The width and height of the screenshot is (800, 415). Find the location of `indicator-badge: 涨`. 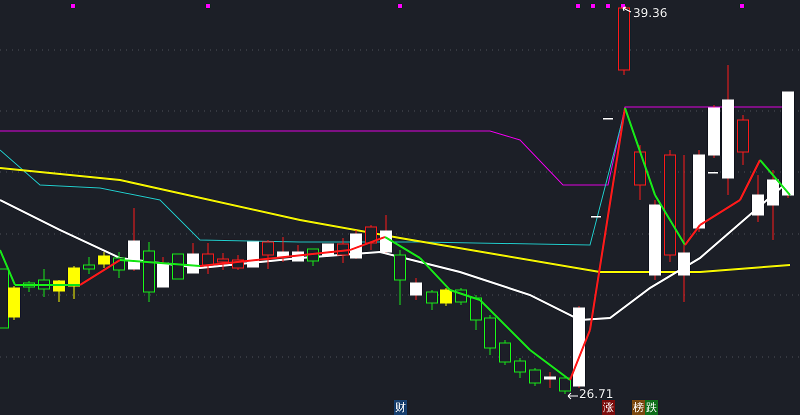

indicator-badge: 涨 is located at coordinates (608, 407).